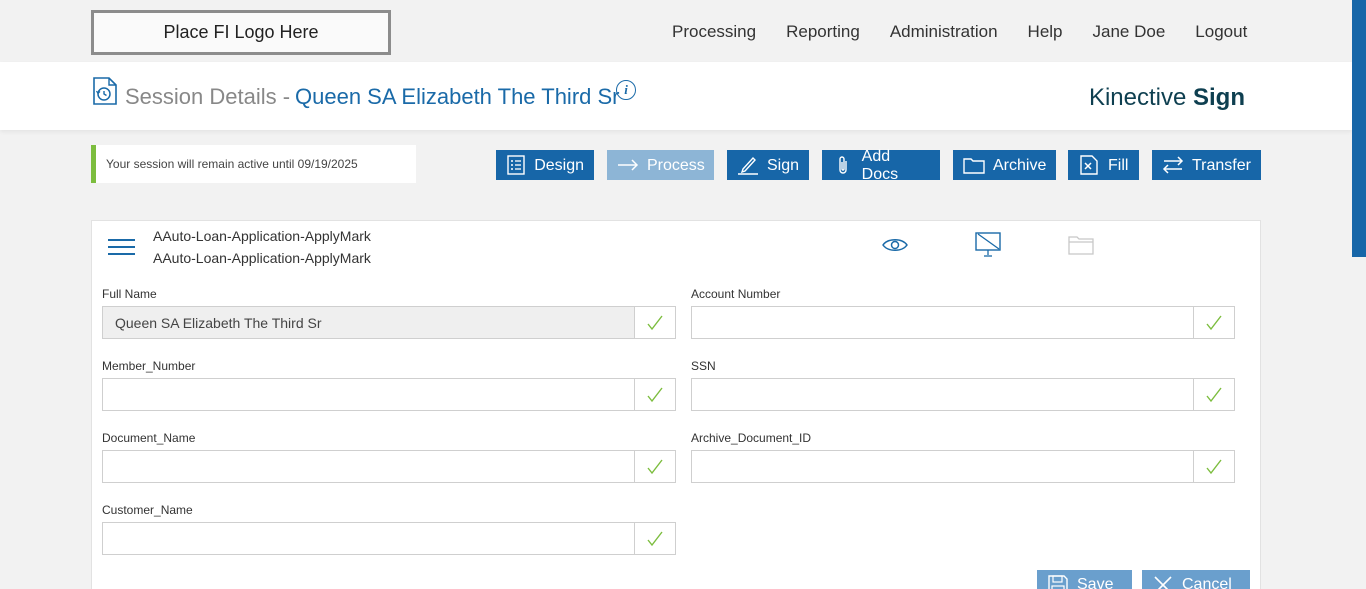  What do you see at coordinates (736, 294) in the screenshot?
I see `account-number-label: Account Number` at bounding box center [736, 294].